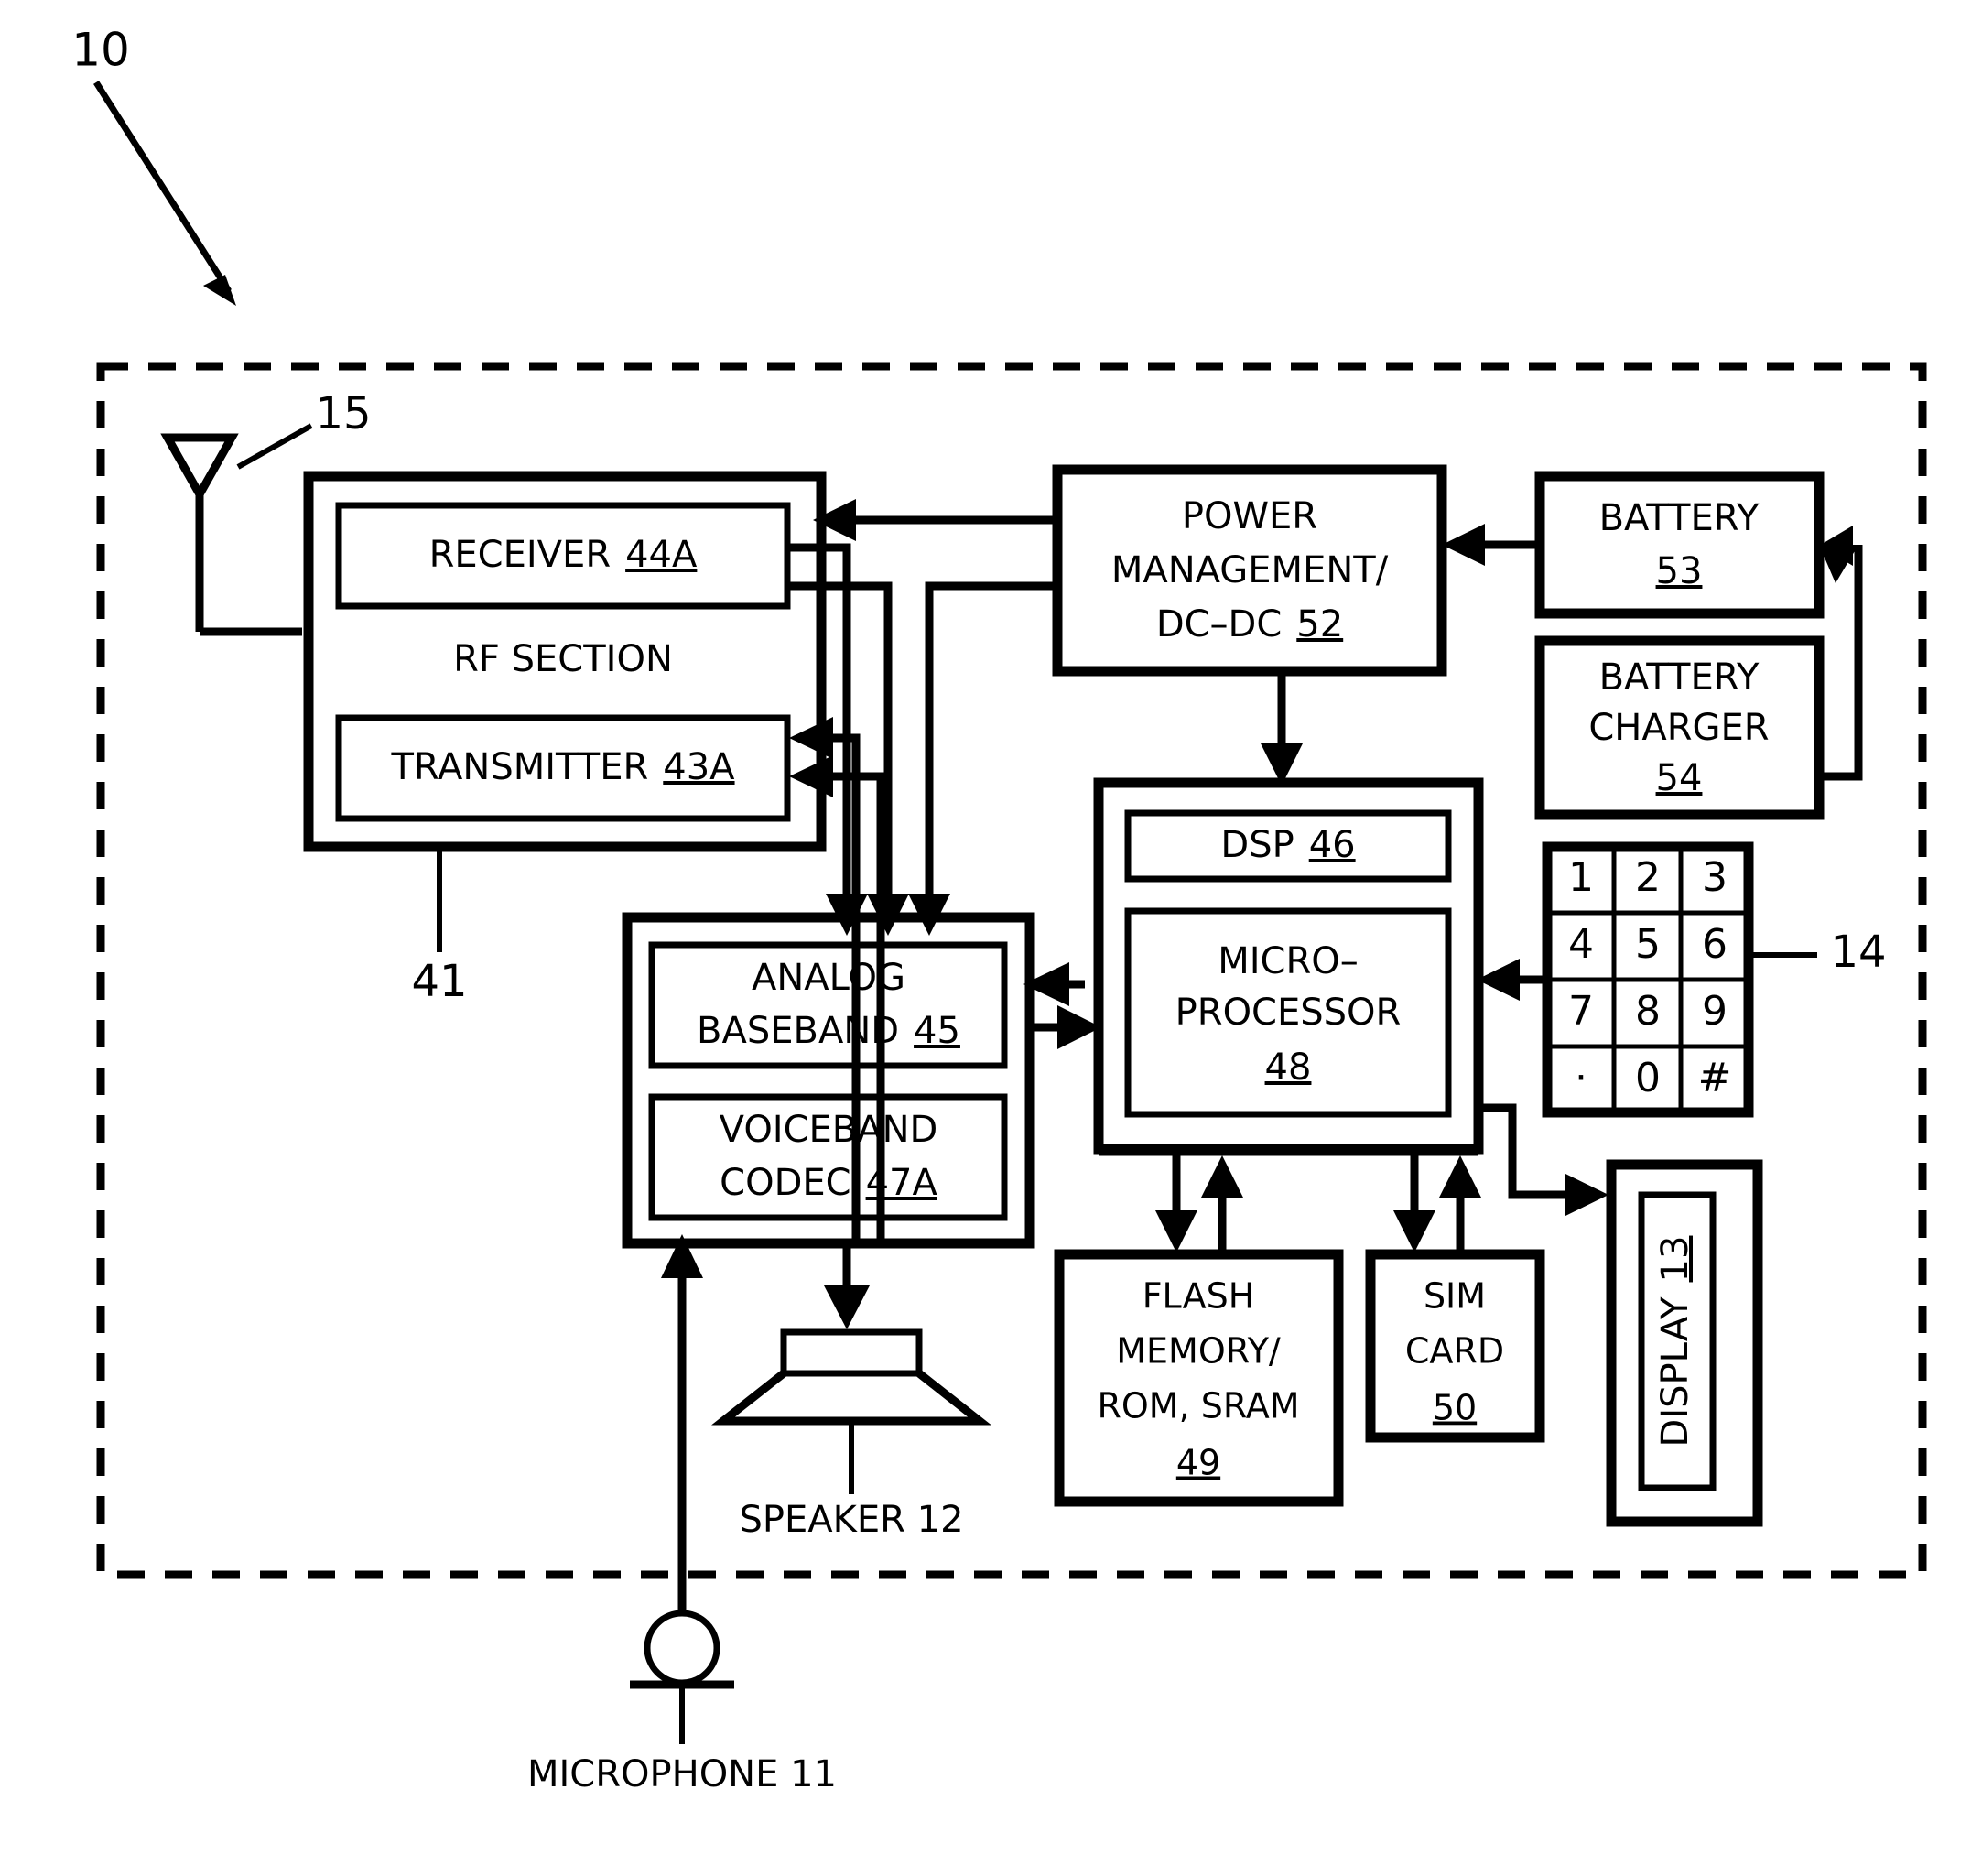 The height and width of the screenshot is (1876, 1982). Describe the element at coordinates (1841, 653) in the screenshot. I see `charger-to-battery-link` at that location.